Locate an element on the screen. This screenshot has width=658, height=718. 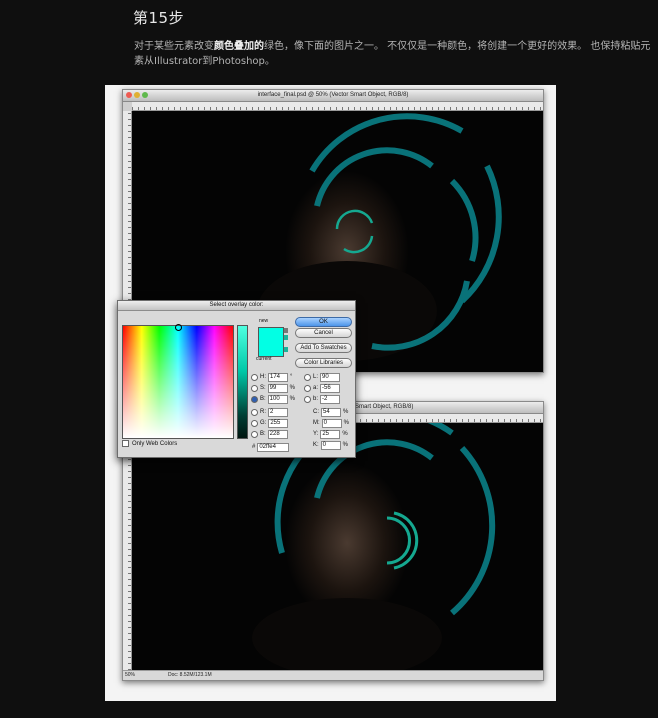
saturation-radio is located at coordinates (254, 388).